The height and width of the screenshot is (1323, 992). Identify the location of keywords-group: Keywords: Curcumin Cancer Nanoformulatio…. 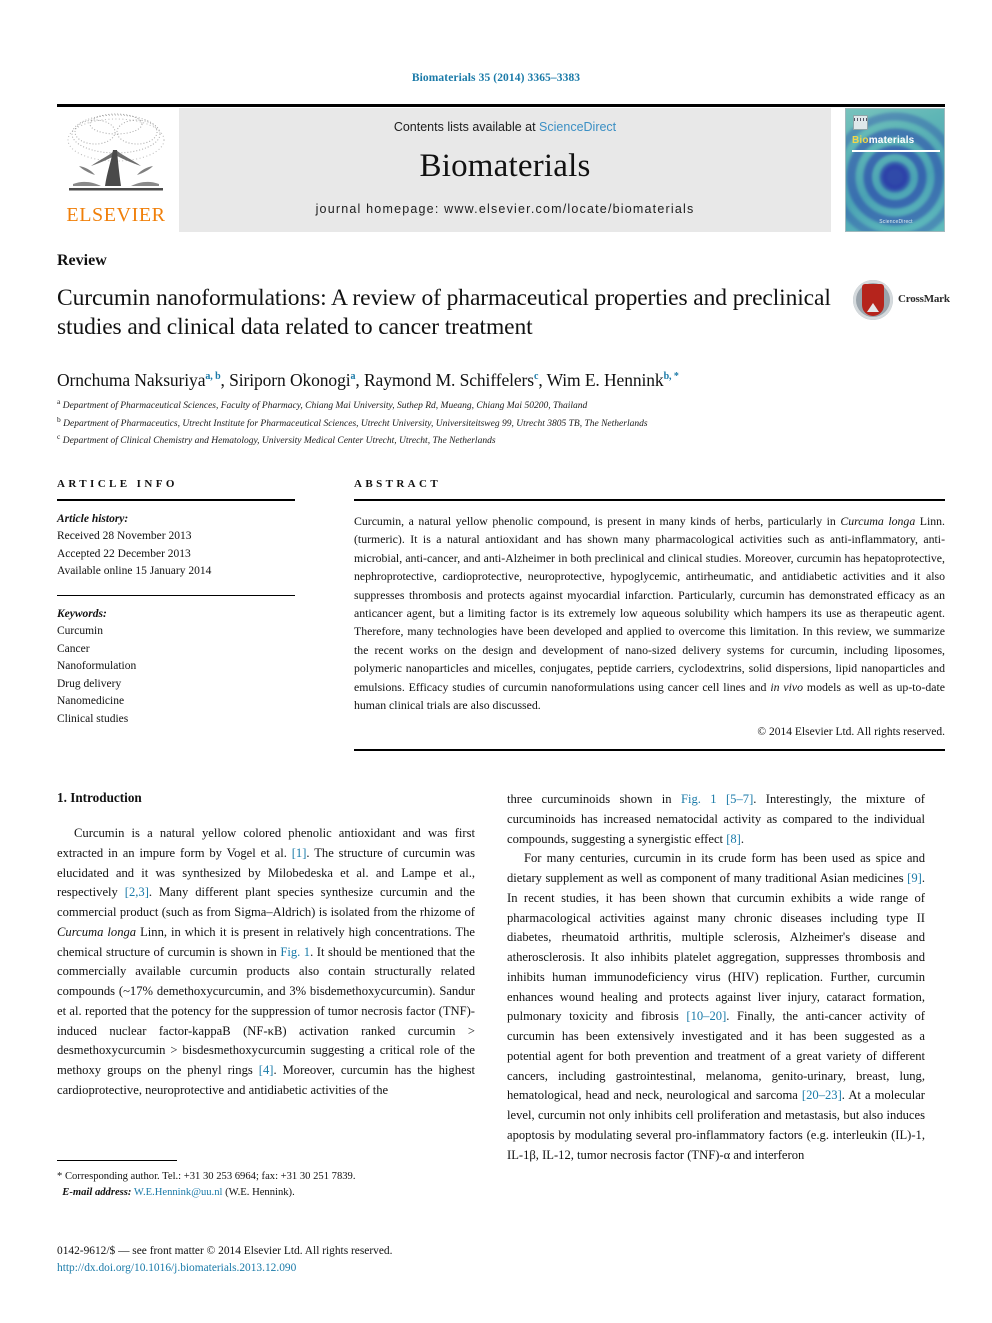
(176, 667).